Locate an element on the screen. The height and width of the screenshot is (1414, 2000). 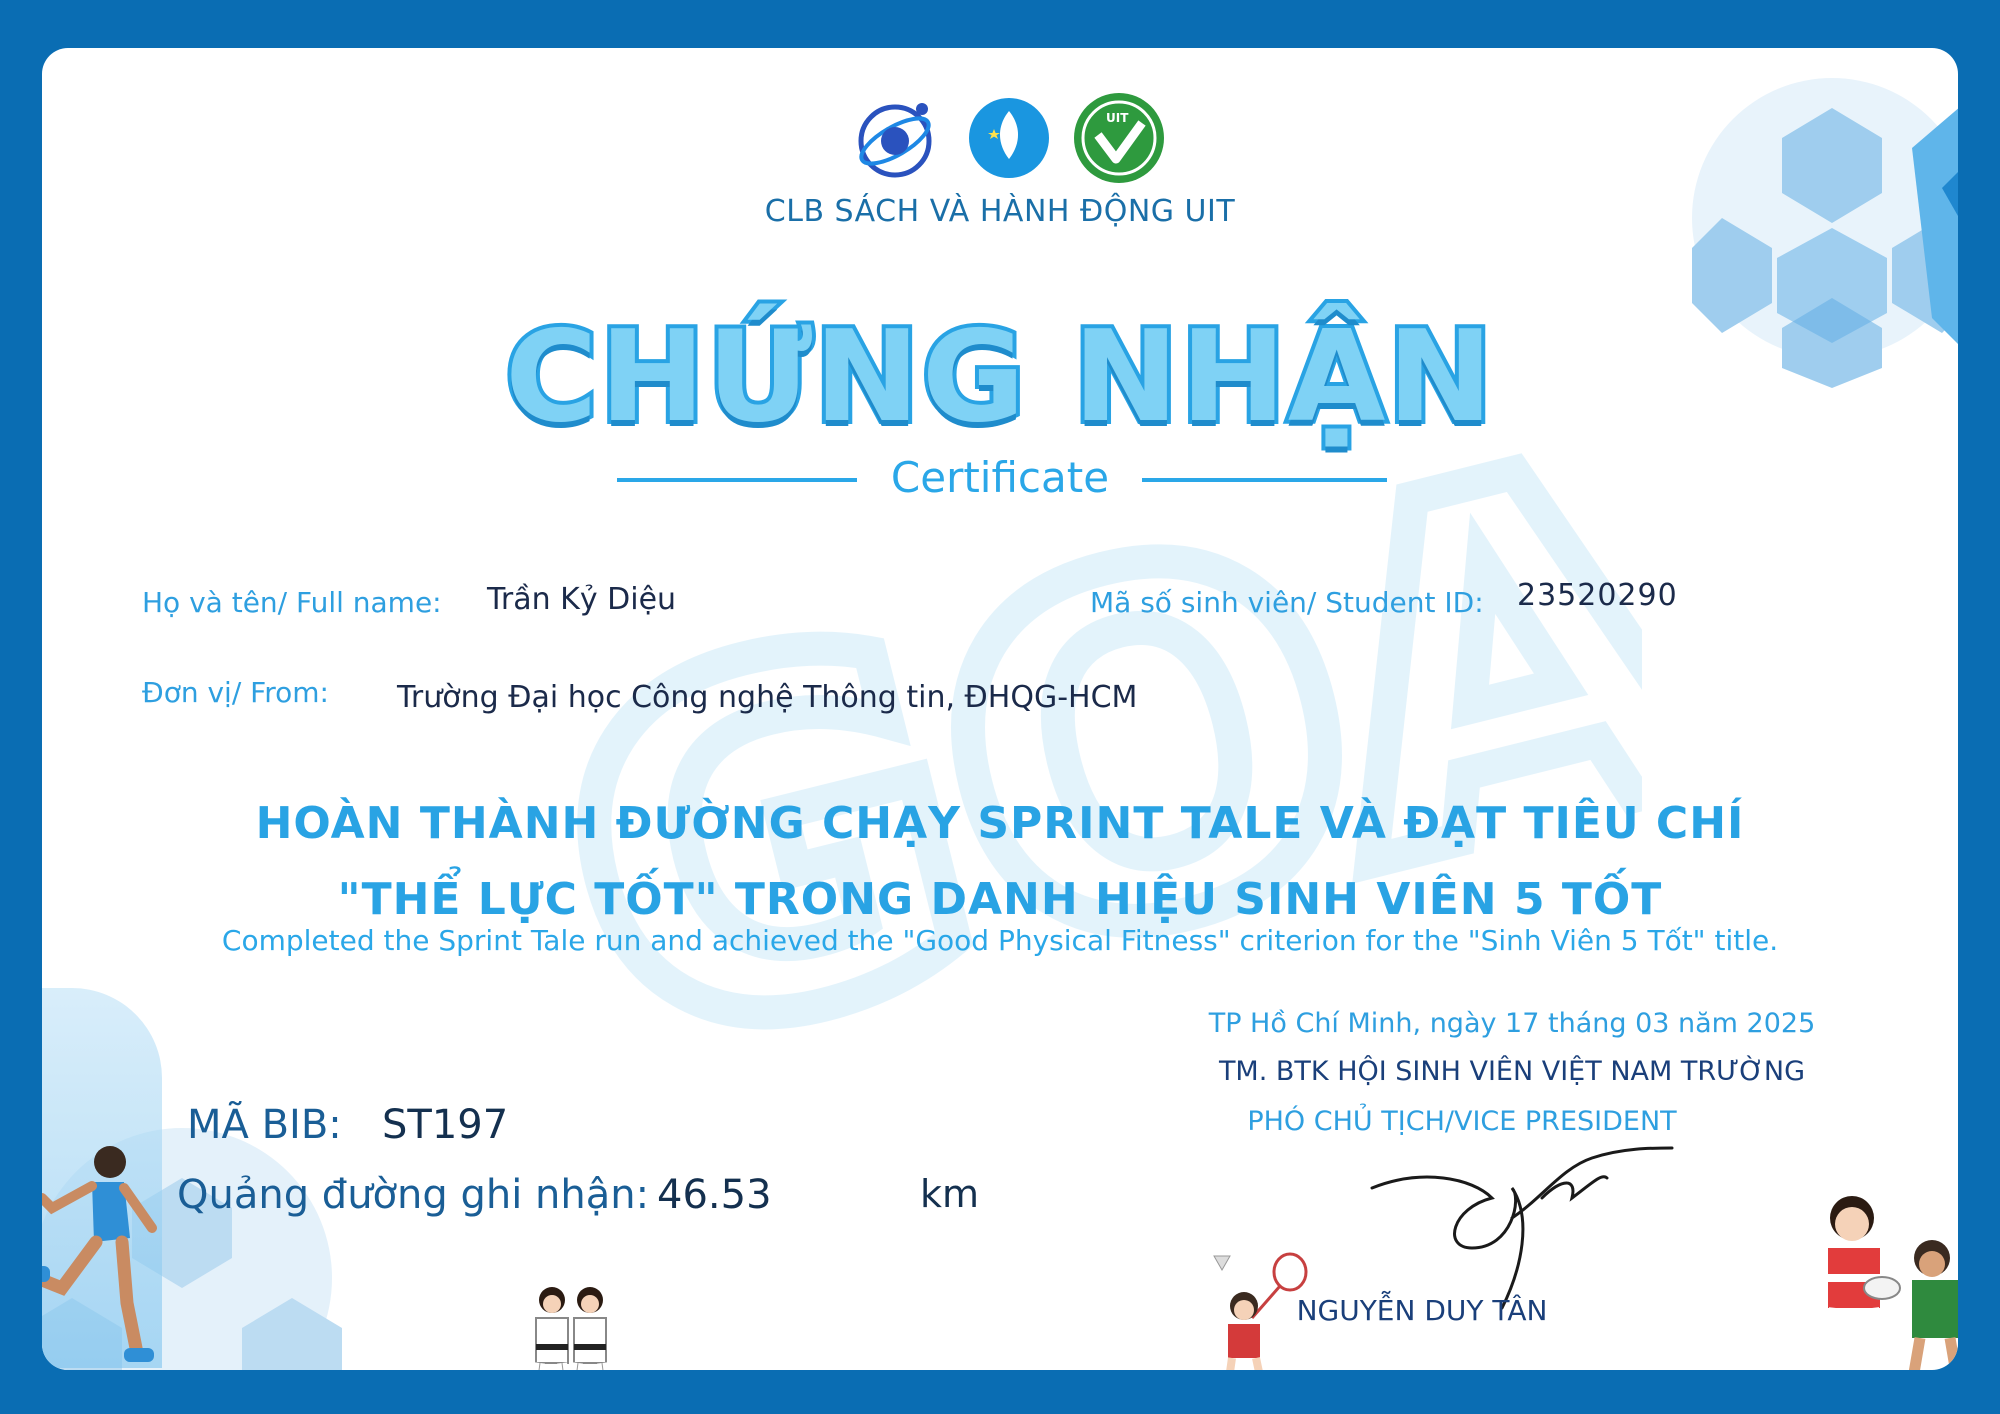
signer-position: PHÓ CHỦ TỊCH/VICE PRESIDENT is located at coordinates (1462, 1121).